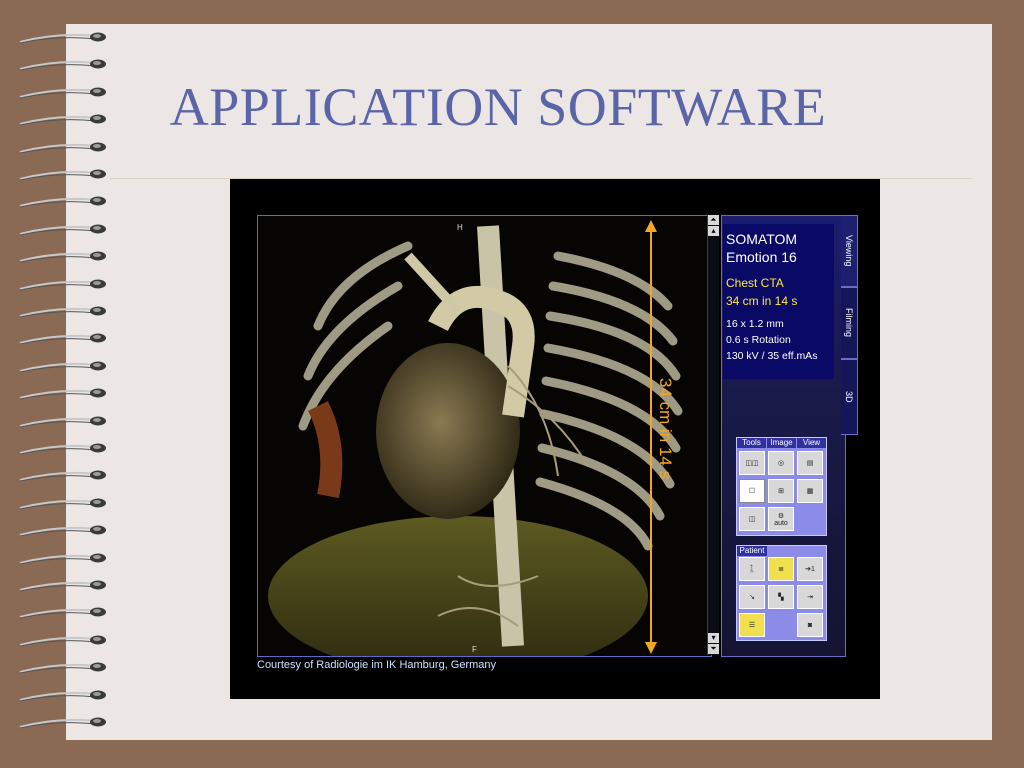 The image size is (1024, 768). What do you see at coordinates (713, 638) in the screenshot?
I see `scroll-down-icon: ▾` at bounding box center [713, 638].